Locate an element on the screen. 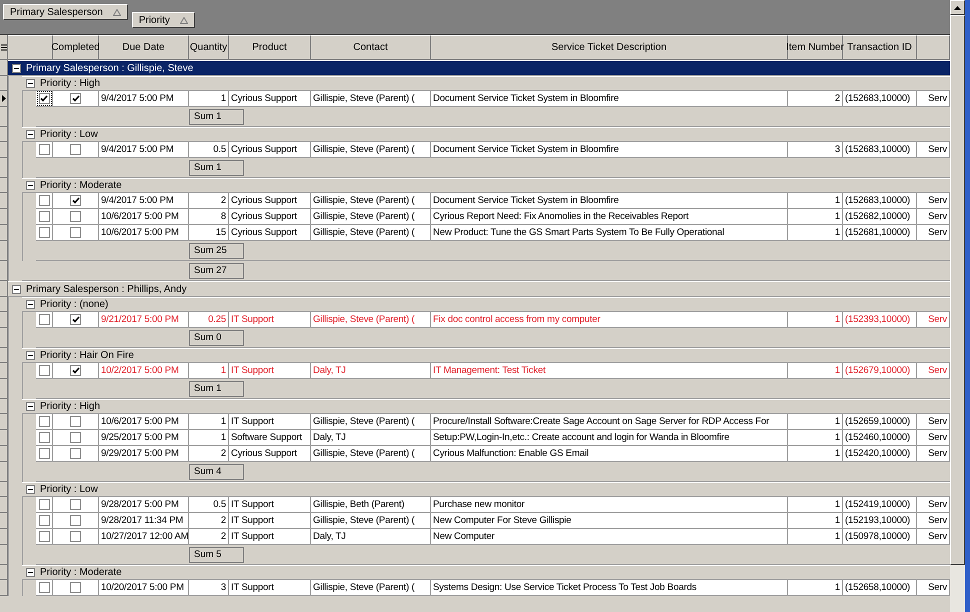  current-row-icon is located at coordinates (4, 98).